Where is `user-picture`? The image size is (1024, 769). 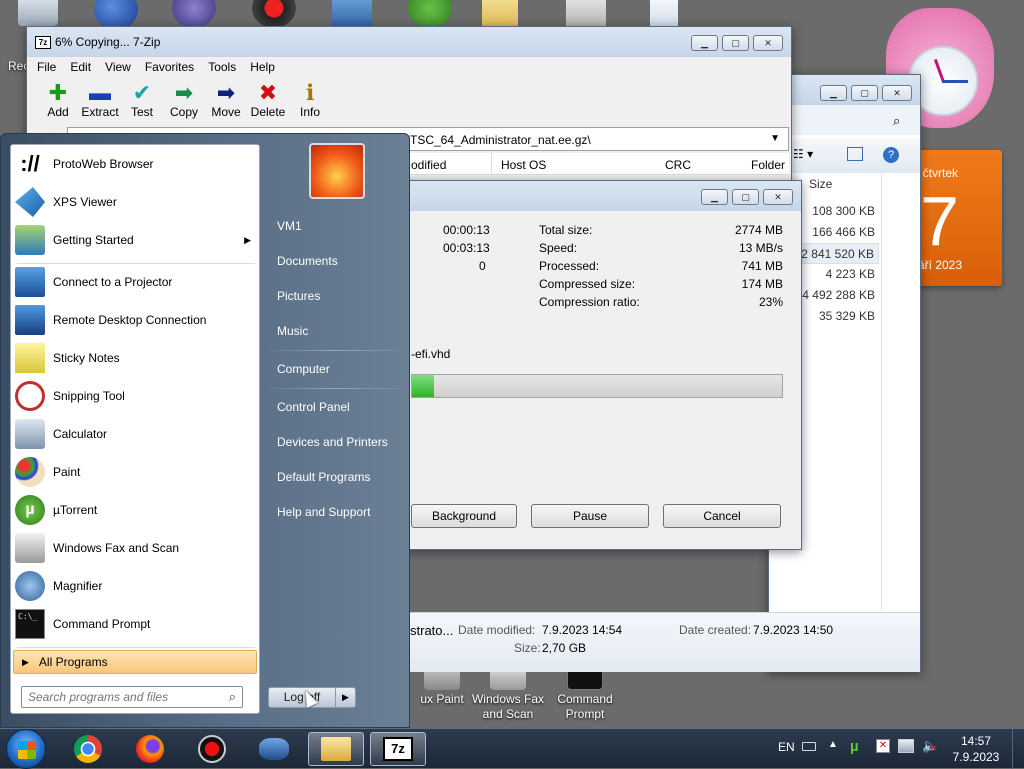
user-picture is located at coordinates (337, 171).